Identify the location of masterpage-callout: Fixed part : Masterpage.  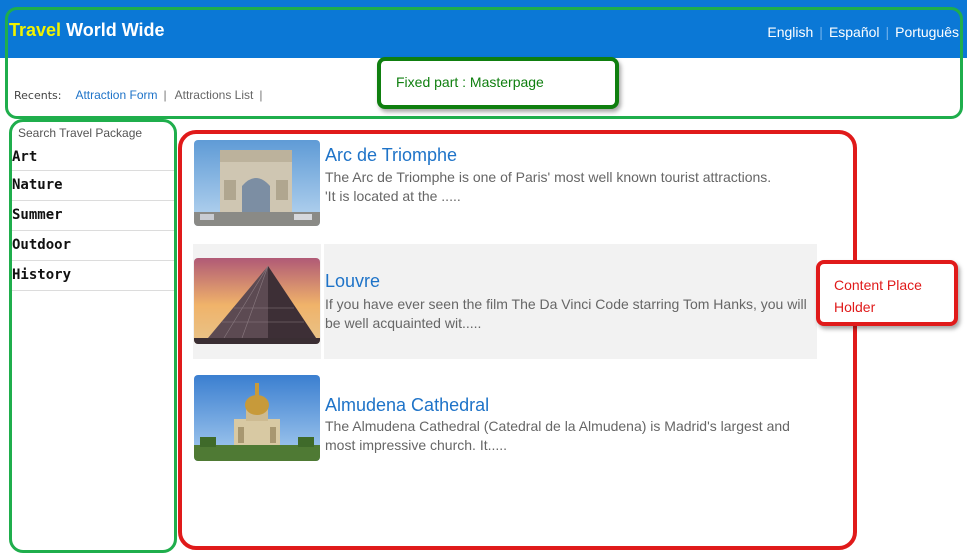
(498, 83).